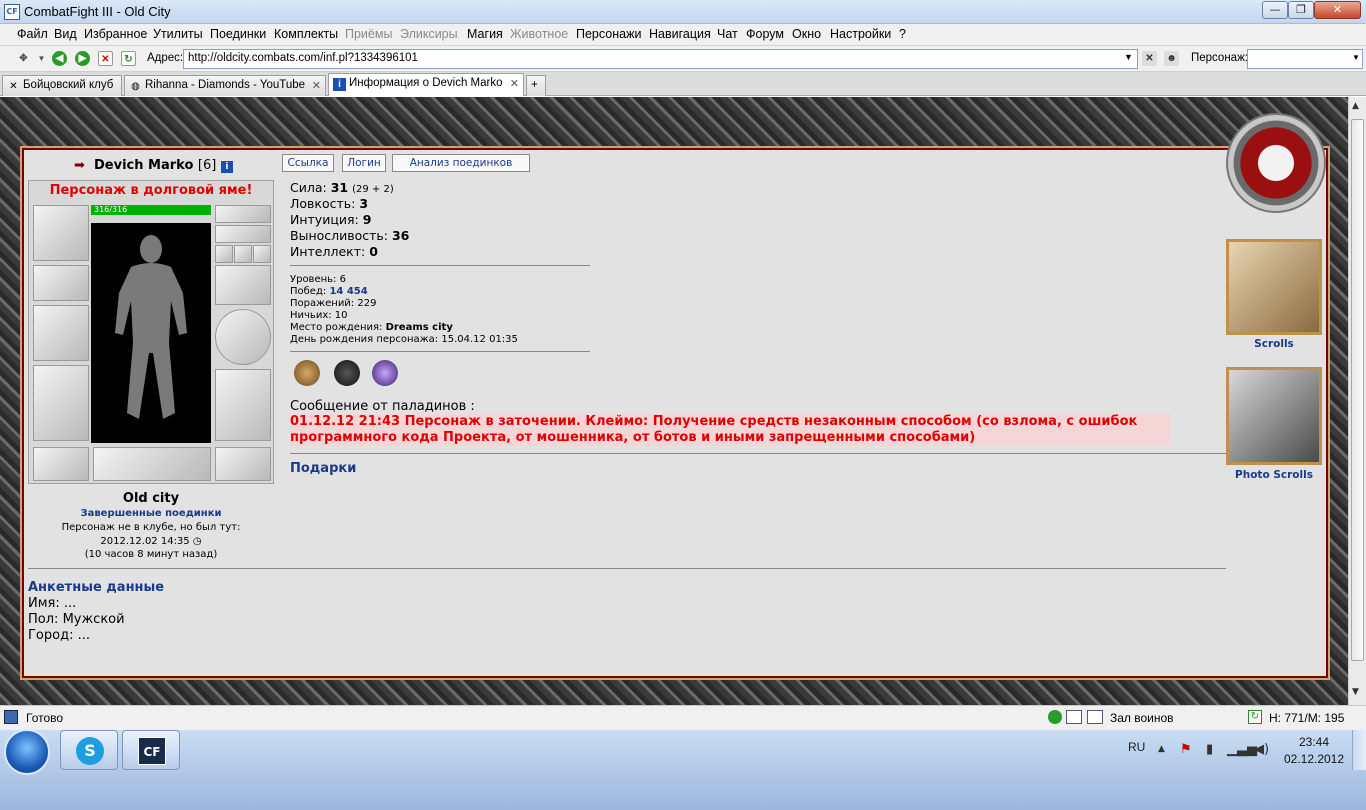 This screenshot has width=1366, height=810. Describe the element at coordinates (860, 34) in the screenshot. I see `menu-settings: Настройки` at that location.